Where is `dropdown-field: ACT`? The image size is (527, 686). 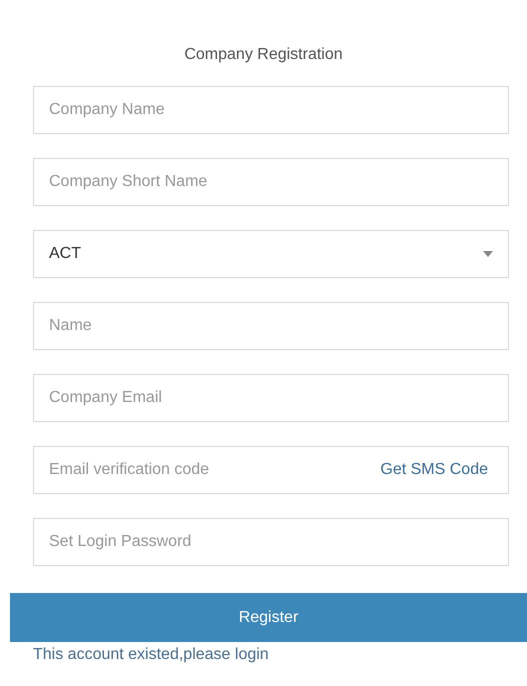 dropdown-field: ACT is located at coordinates (271, 254).